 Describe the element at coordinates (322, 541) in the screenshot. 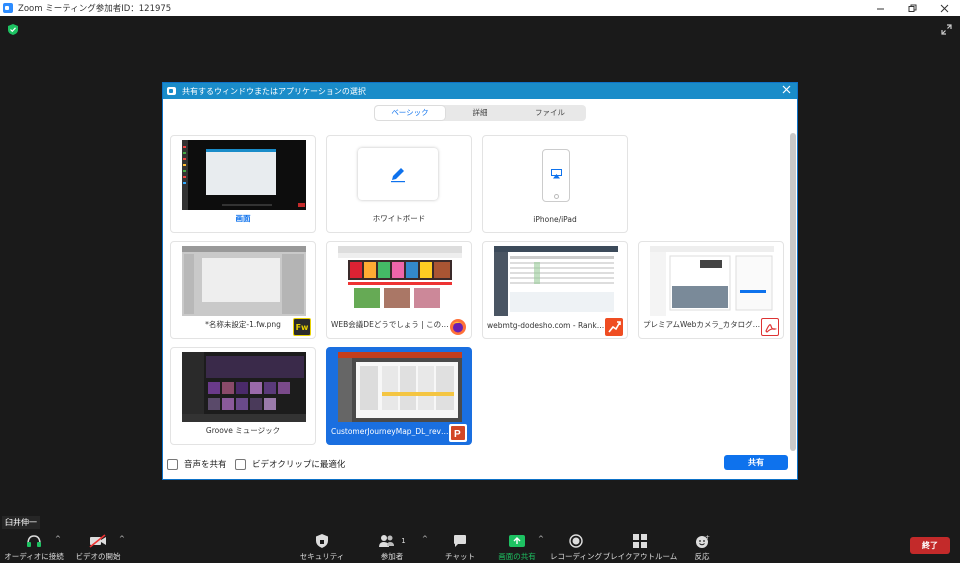

I see `security-shield-icon` at that location.